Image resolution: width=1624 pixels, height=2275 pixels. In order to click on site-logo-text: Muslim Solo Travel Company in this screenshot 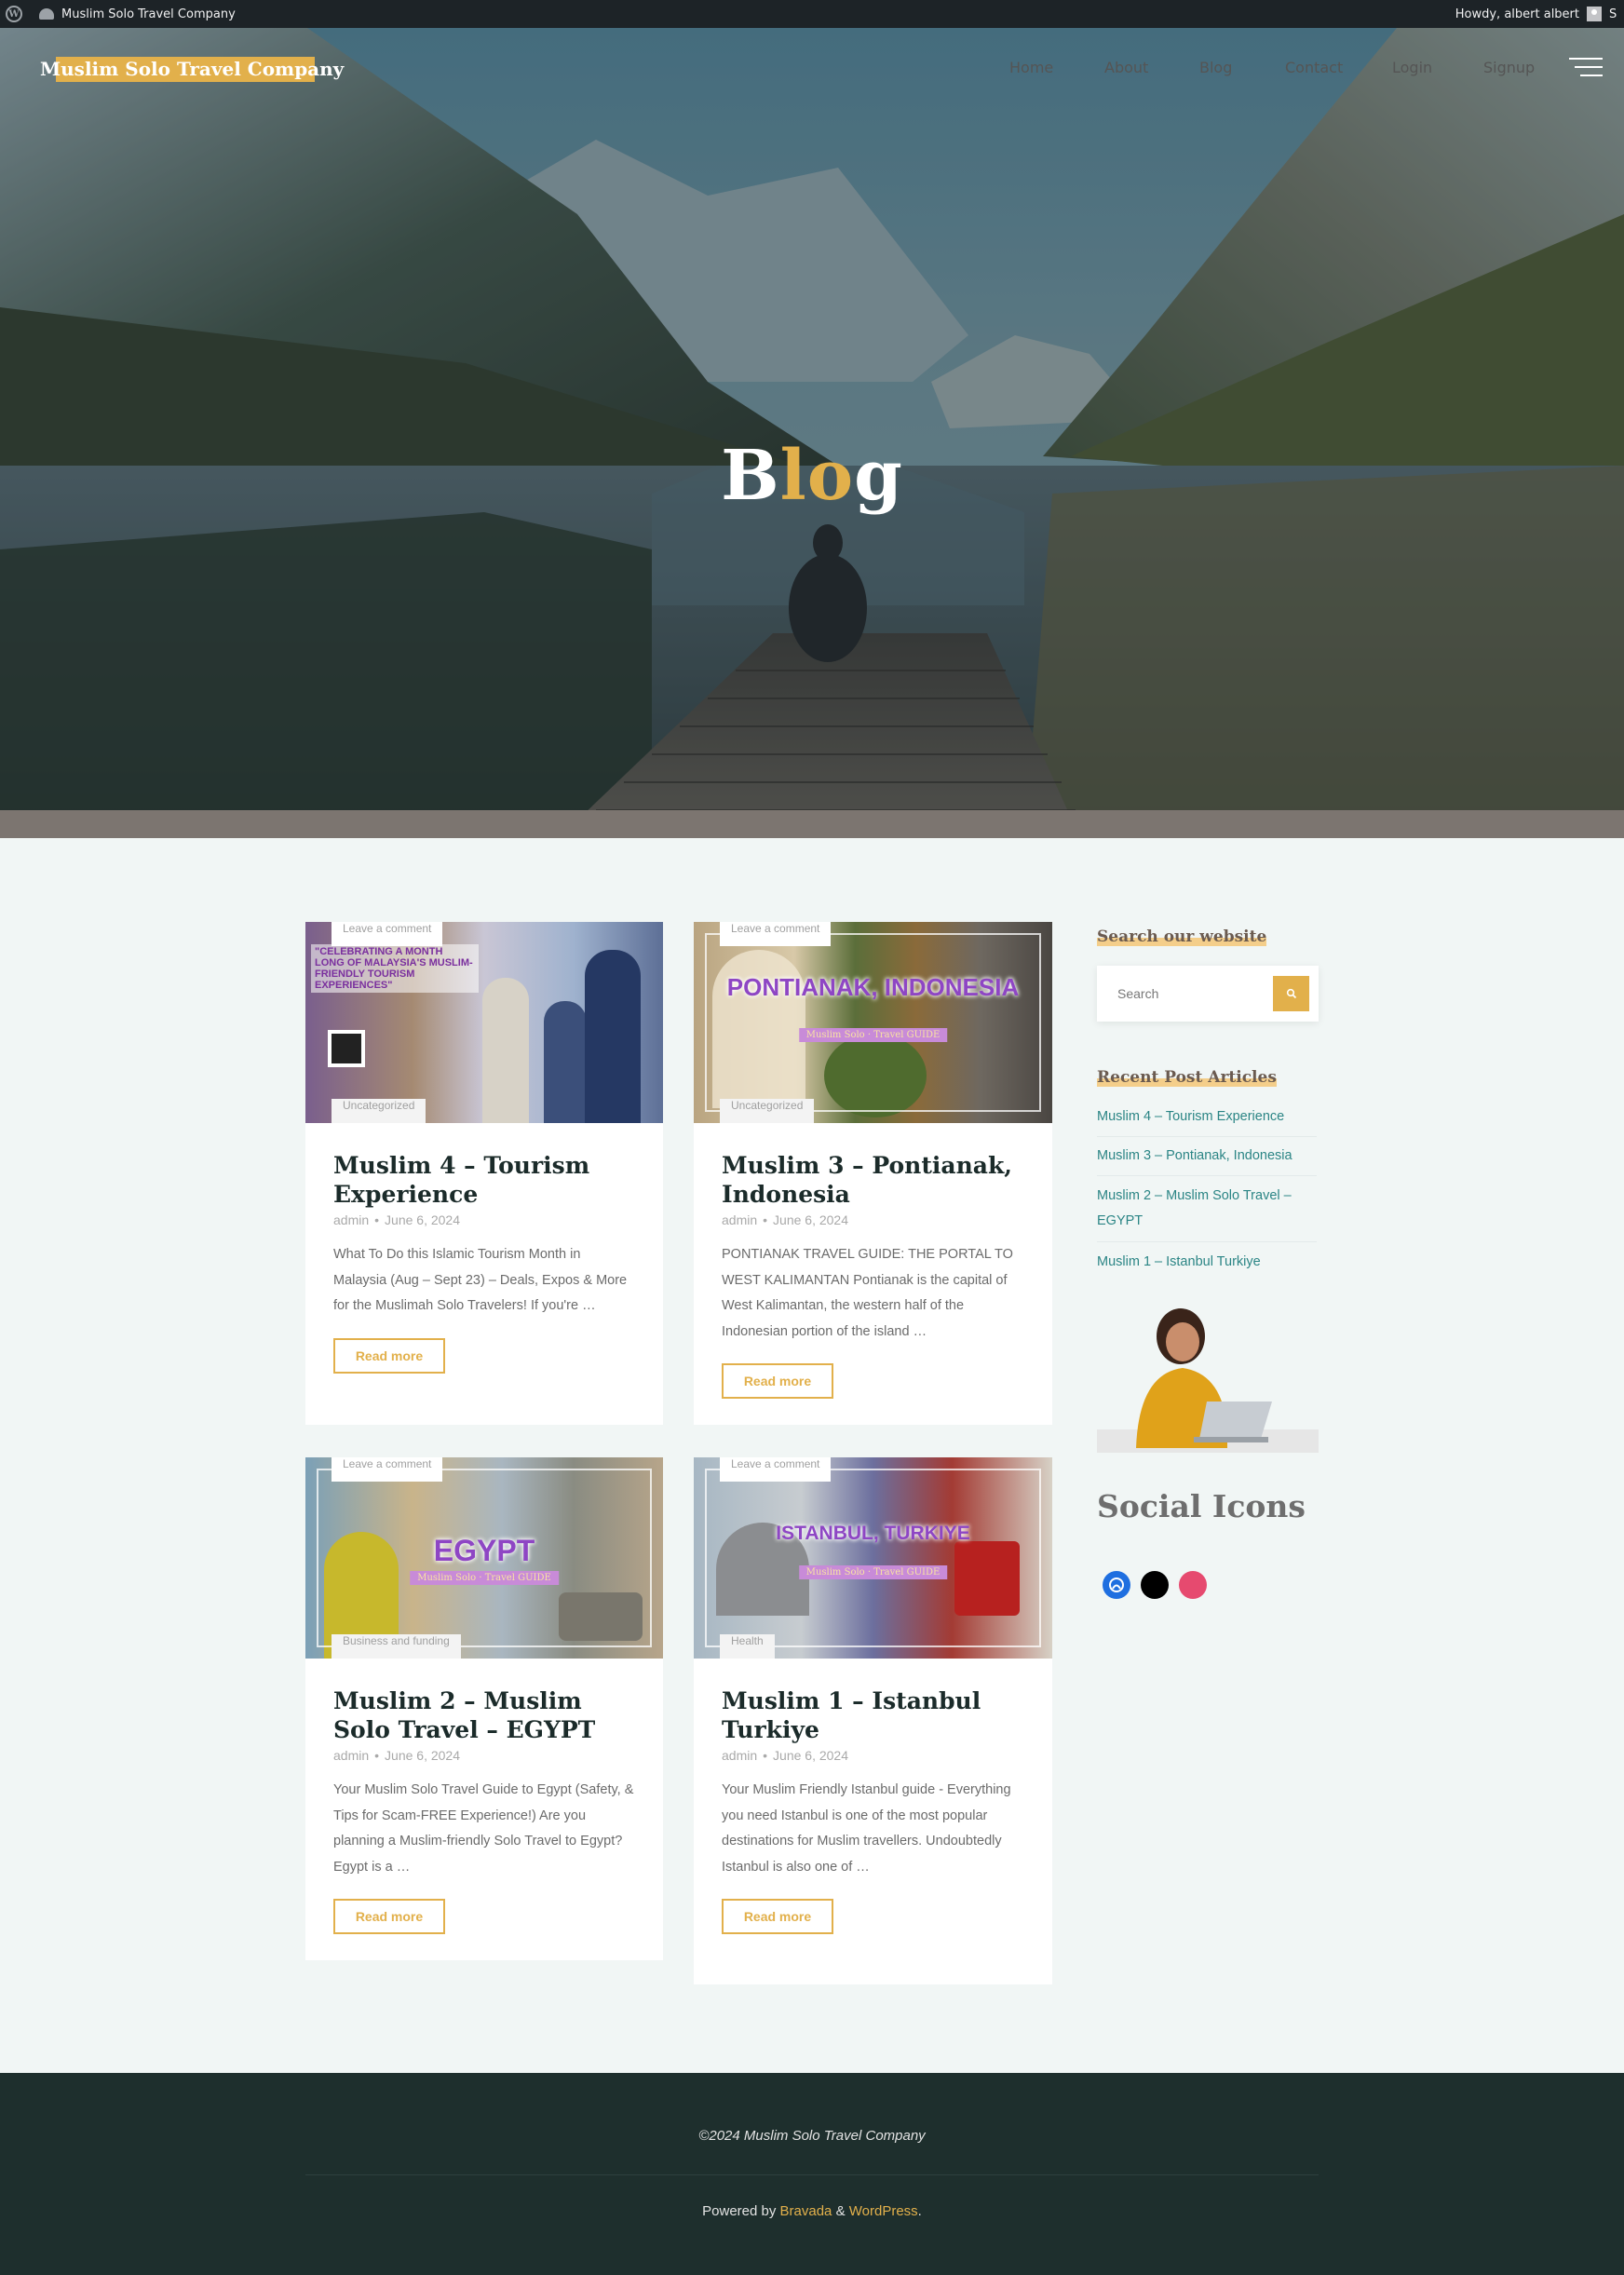, I will do `click(192, 69)`.